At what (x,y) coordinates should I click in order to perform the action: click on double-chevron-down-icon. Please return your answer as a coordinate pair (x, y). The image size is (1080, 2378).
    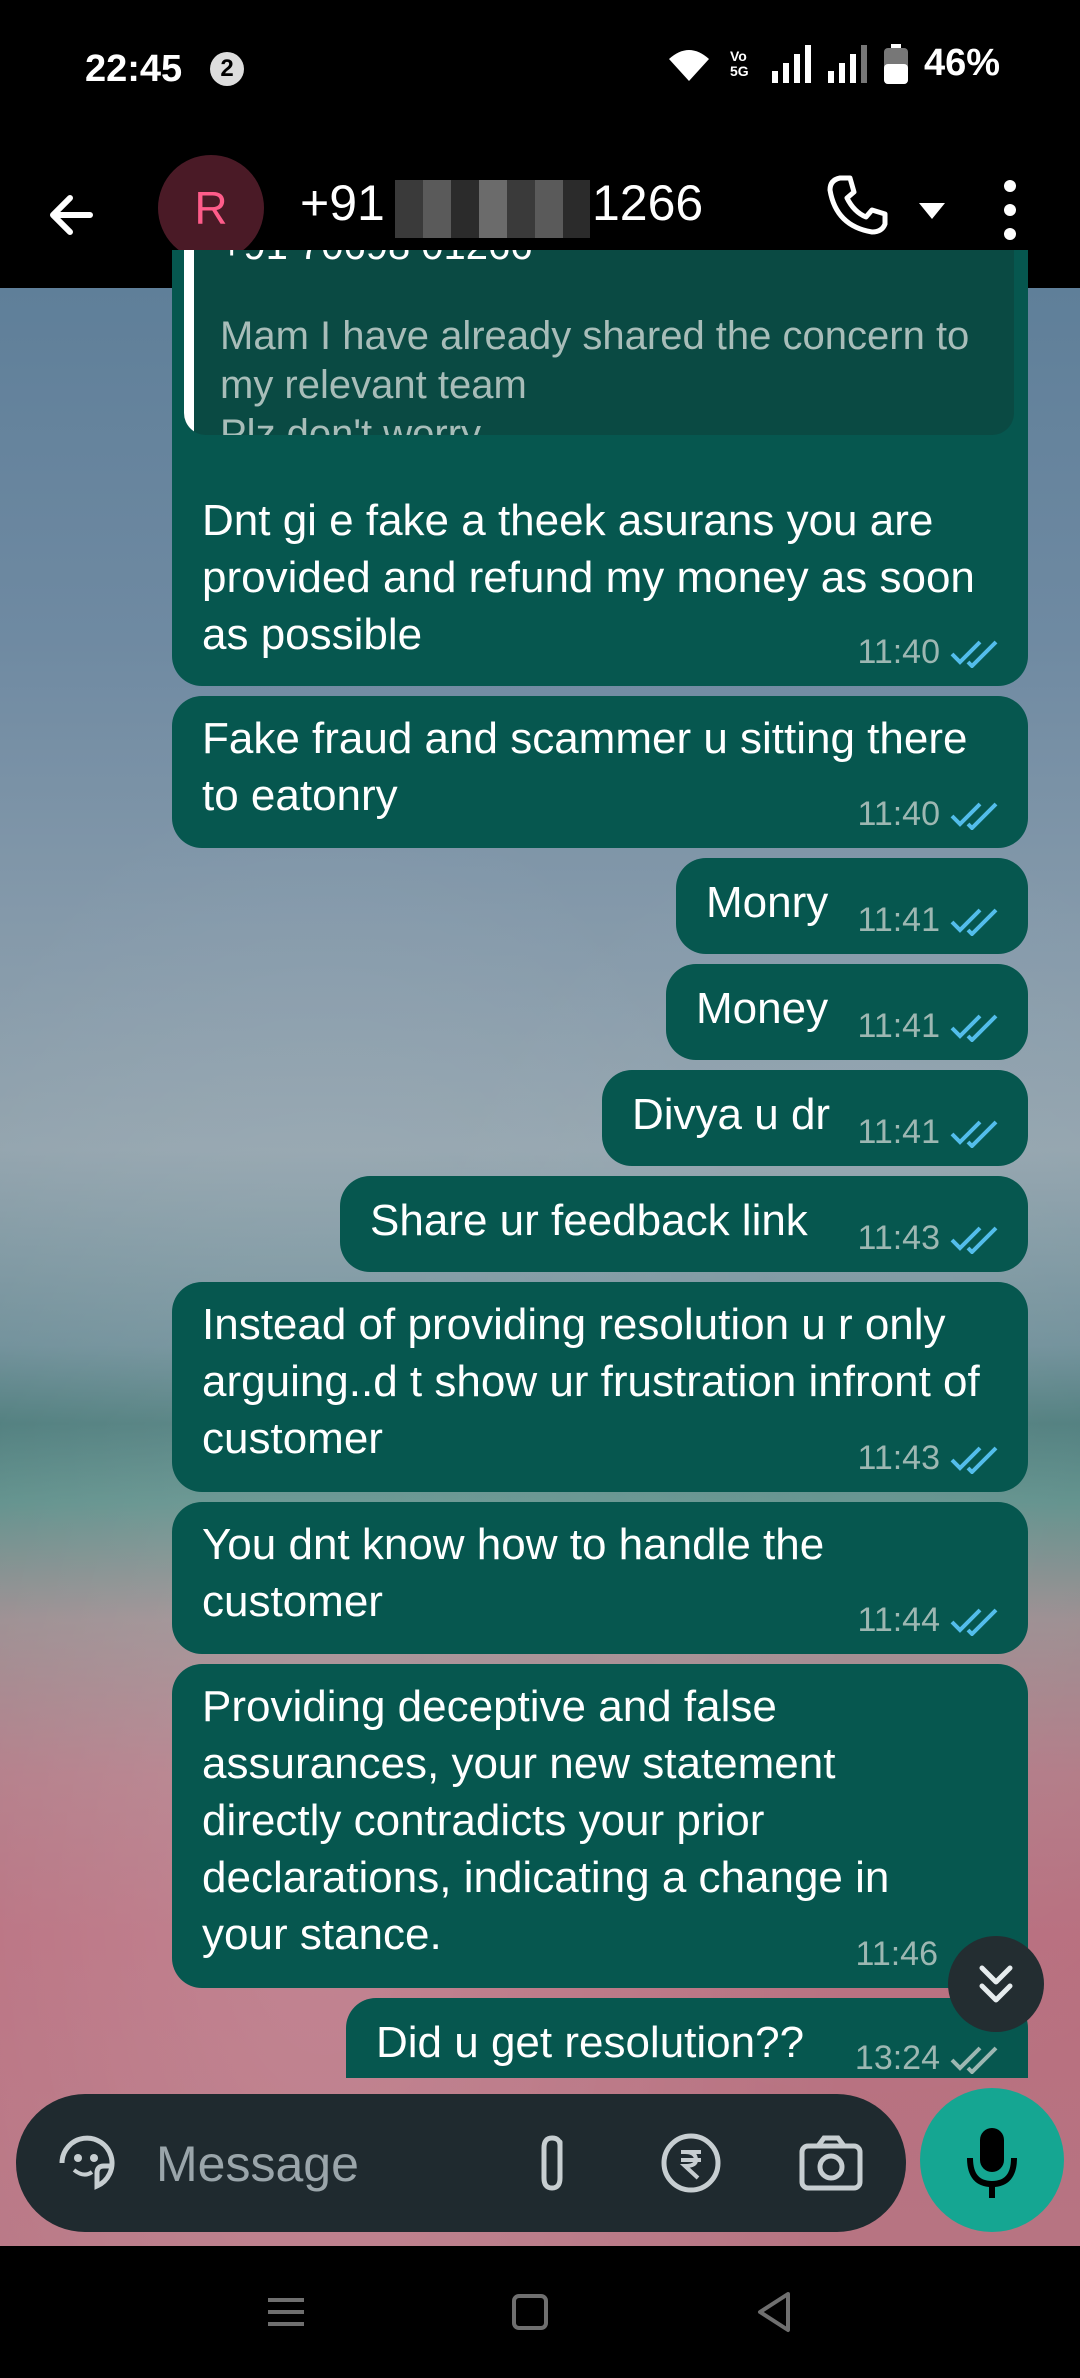
    Looking at the image, I should click on (996, 1984).